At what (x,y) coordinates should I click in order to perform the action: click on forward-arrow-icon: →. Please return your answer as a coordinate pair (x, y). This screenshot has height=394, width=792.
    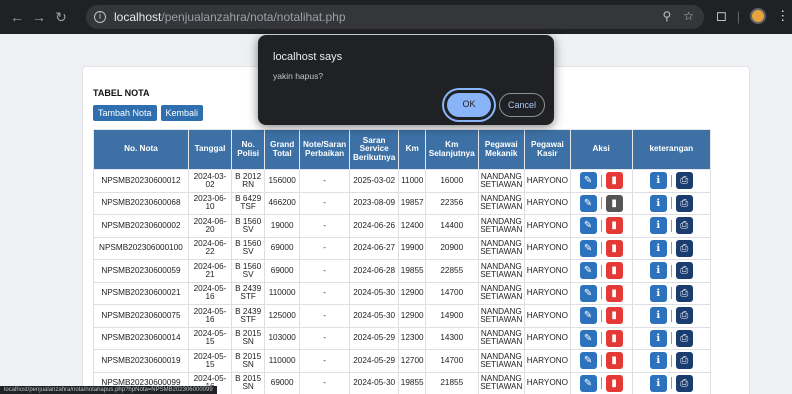
    Looking at the image, I should click on (39, 17).